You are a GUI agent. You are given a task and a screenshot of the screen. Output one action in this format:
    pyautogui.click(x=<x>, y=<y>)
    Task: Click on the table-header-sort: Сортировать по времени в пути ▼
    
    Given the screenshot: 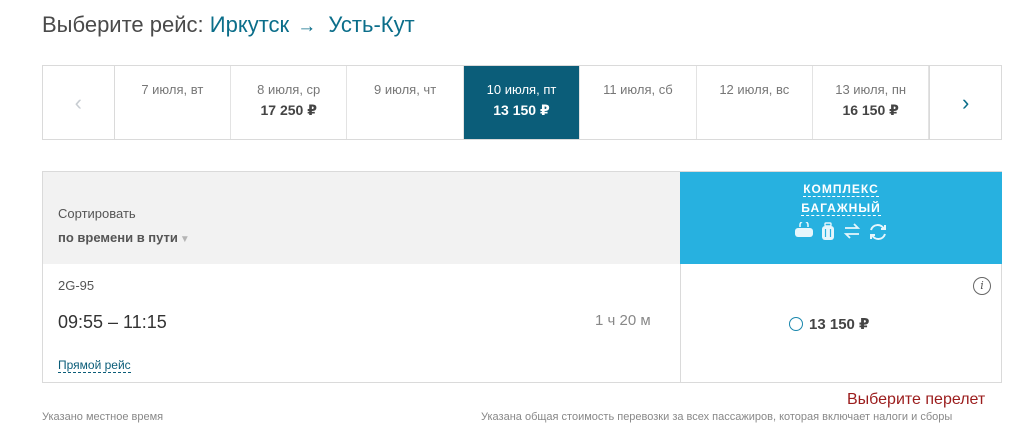 What is the action you would take?
    pyautogui.click(x=361, y=218)
    